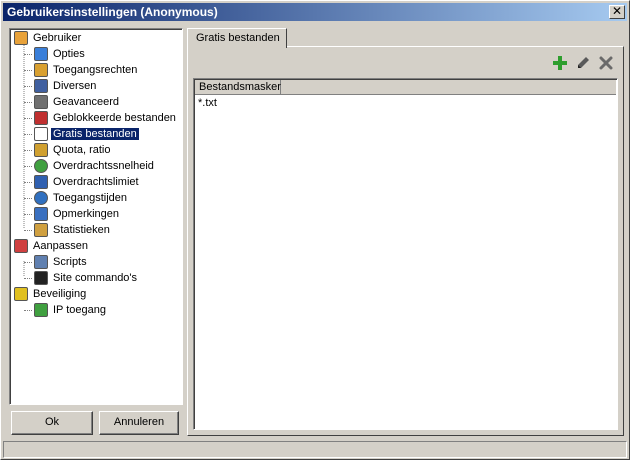 The image size is (630, 460). I want to click on tree-item-label: Statistieken, so click(81, 230).